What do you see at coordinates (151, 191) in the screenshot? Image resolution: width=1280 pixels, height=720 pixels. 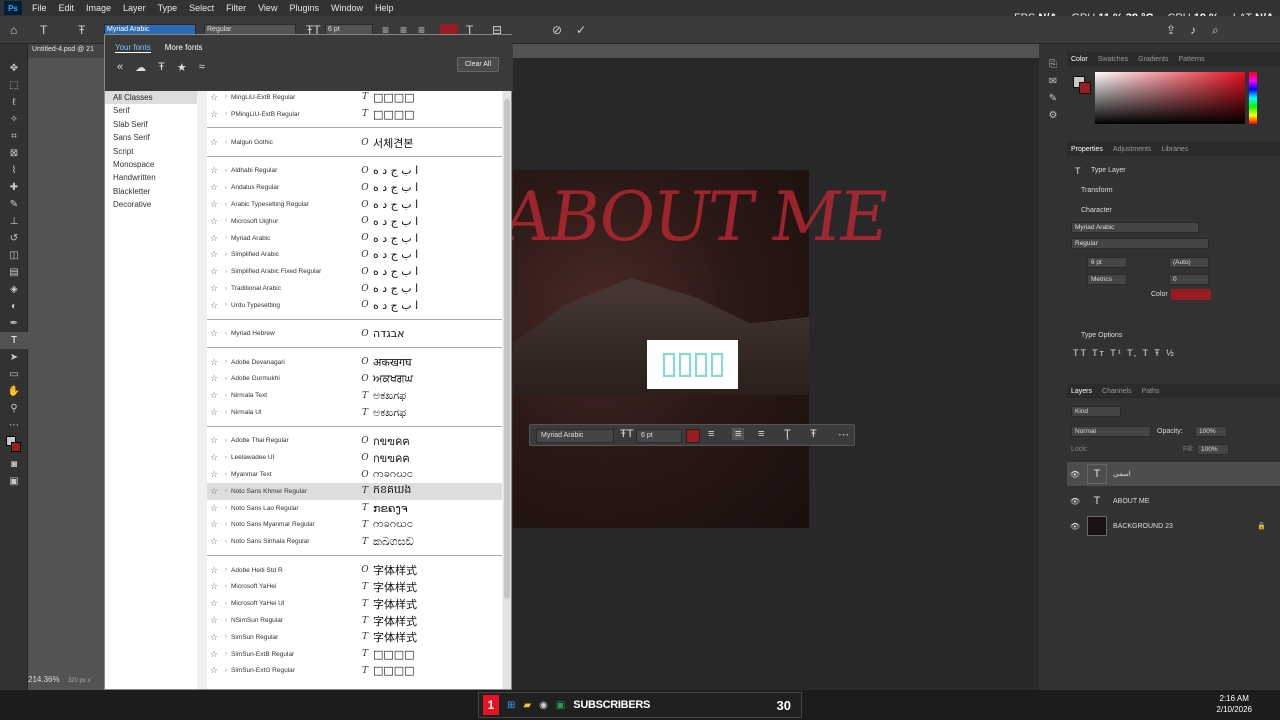 I see `class-item: Blackletter` at bounding box center [151, 191].